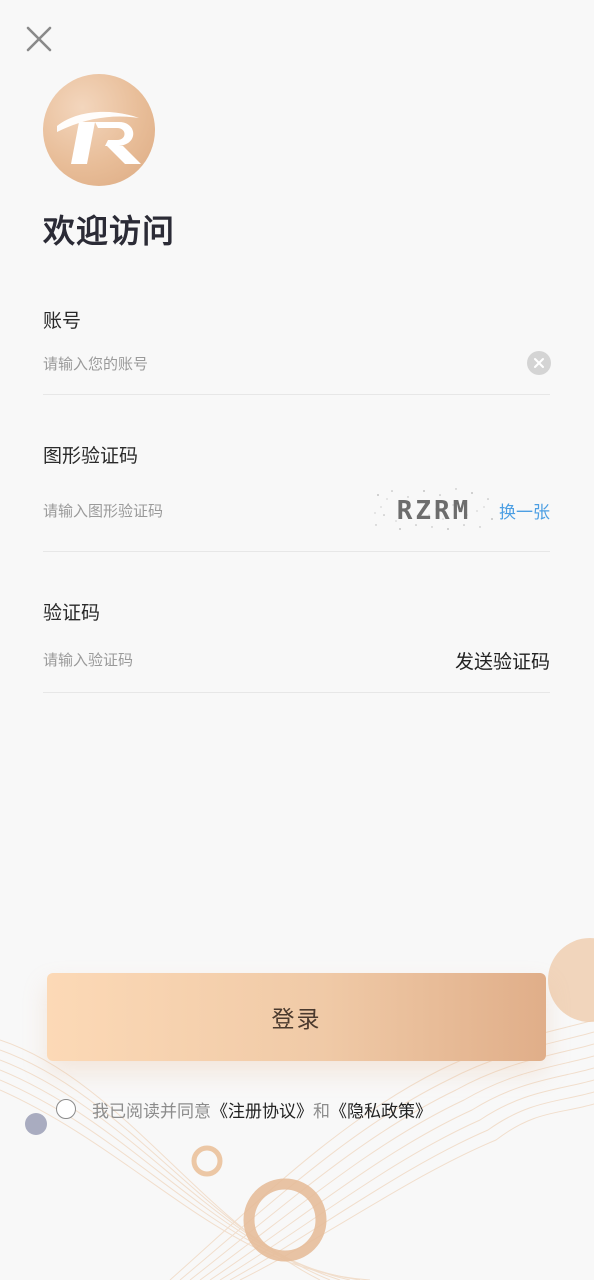 The width and height of the screenshot is (594, 1280). Describe the element at coordinates (151, 1111) in the screenshot. I see `agreement-text: 我已阅读并同意` at that location.